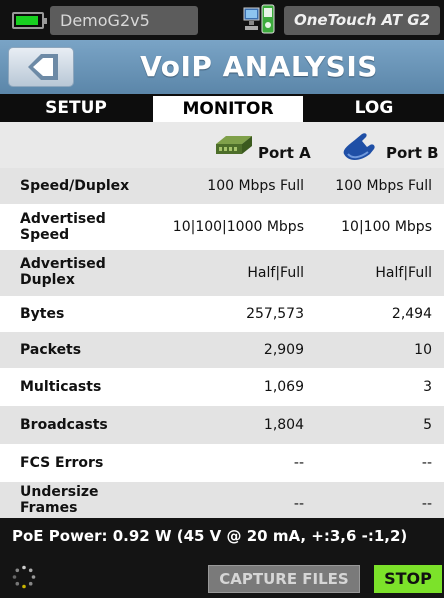 The width and height of the screenshot is (444, 598). What do you see at coordinates (61, 387) in the screenshot?
I see `row-label: Multicasts` at bounding box center [61, 387].